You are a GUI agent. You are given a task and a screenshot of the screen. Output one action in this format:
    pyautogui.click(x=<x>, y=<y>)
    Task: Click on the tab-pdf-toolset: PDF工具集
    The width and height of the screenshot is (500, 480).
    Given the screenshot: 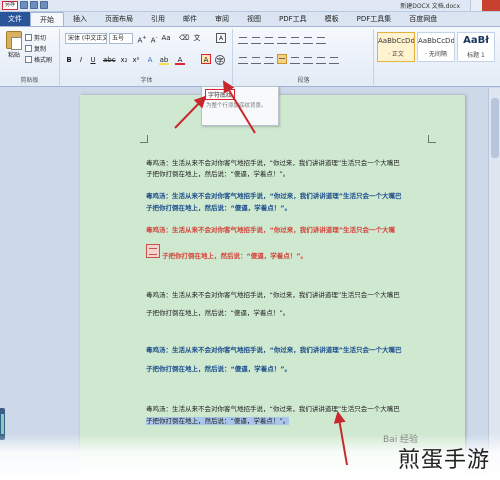 What is the action you would take?
    pyautogui.click(x=374, y=19)
    